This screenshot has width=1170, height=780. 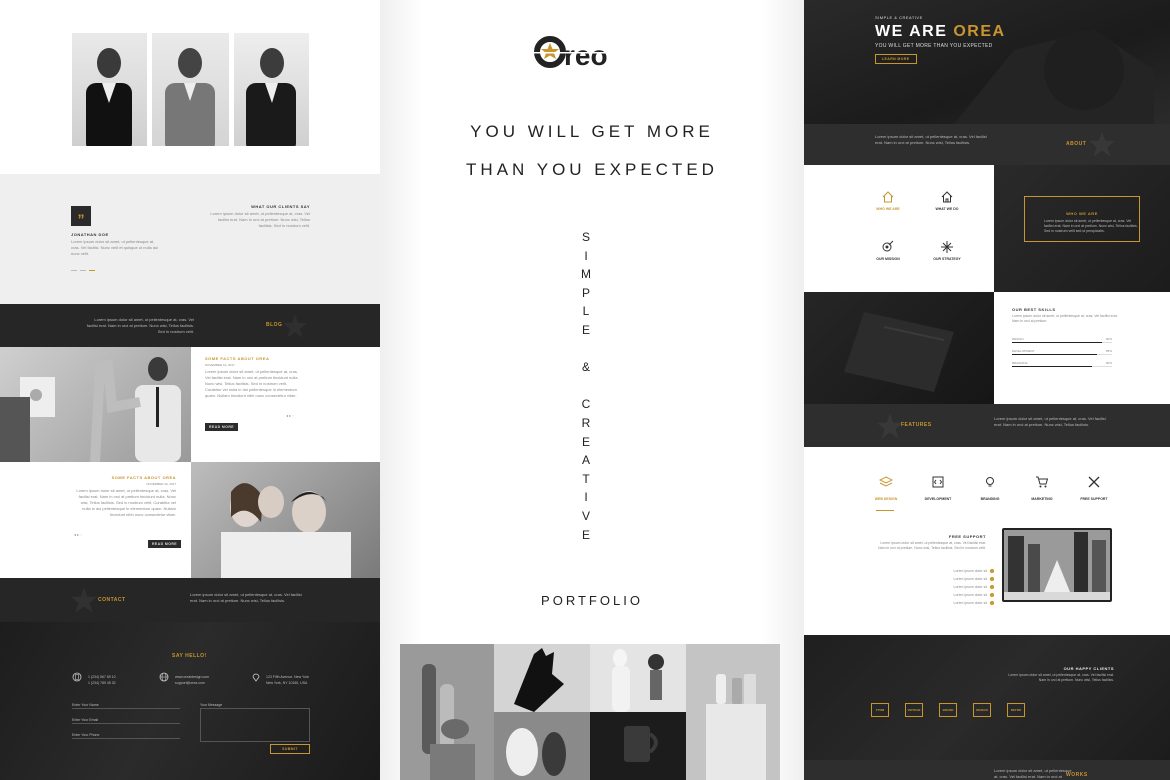 What do you see at coordinates (885, 510) in the screenshot?
I see `active-tab-underline` at bounding box center [885, 510].